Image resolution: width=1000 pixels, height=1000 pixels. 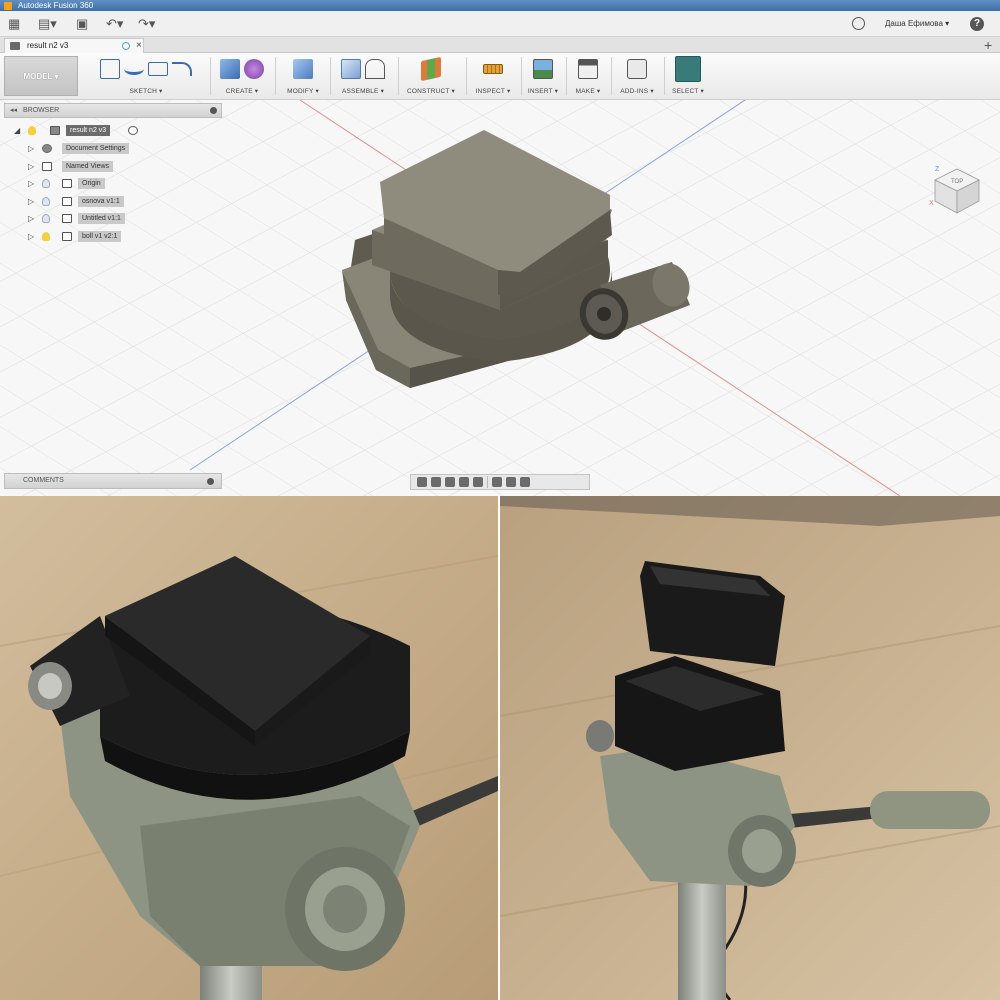 I want to click on document-tab: result n2 v3 ×, so click(x=74, y=45).